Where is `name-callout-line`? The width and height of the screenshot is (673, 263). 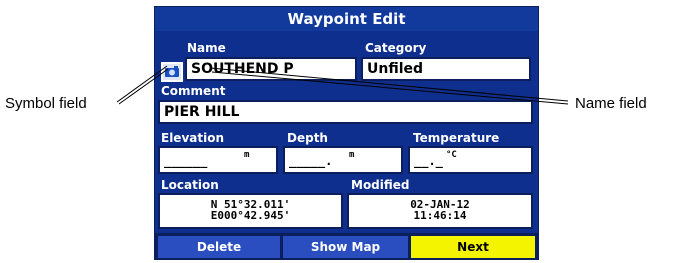
name-callout-line is located at coordinates (389, 84).